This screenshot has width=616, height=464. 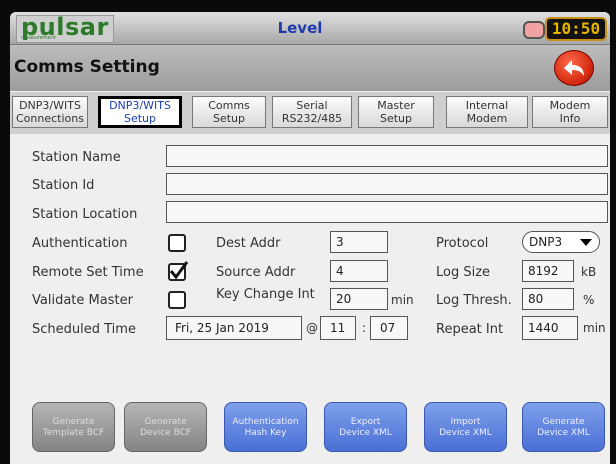 What do you see at coordinates (88, 272) in the screenshot?
I see `remote-set-time-label: Remote Set Time` at bounding box center [88, 272].